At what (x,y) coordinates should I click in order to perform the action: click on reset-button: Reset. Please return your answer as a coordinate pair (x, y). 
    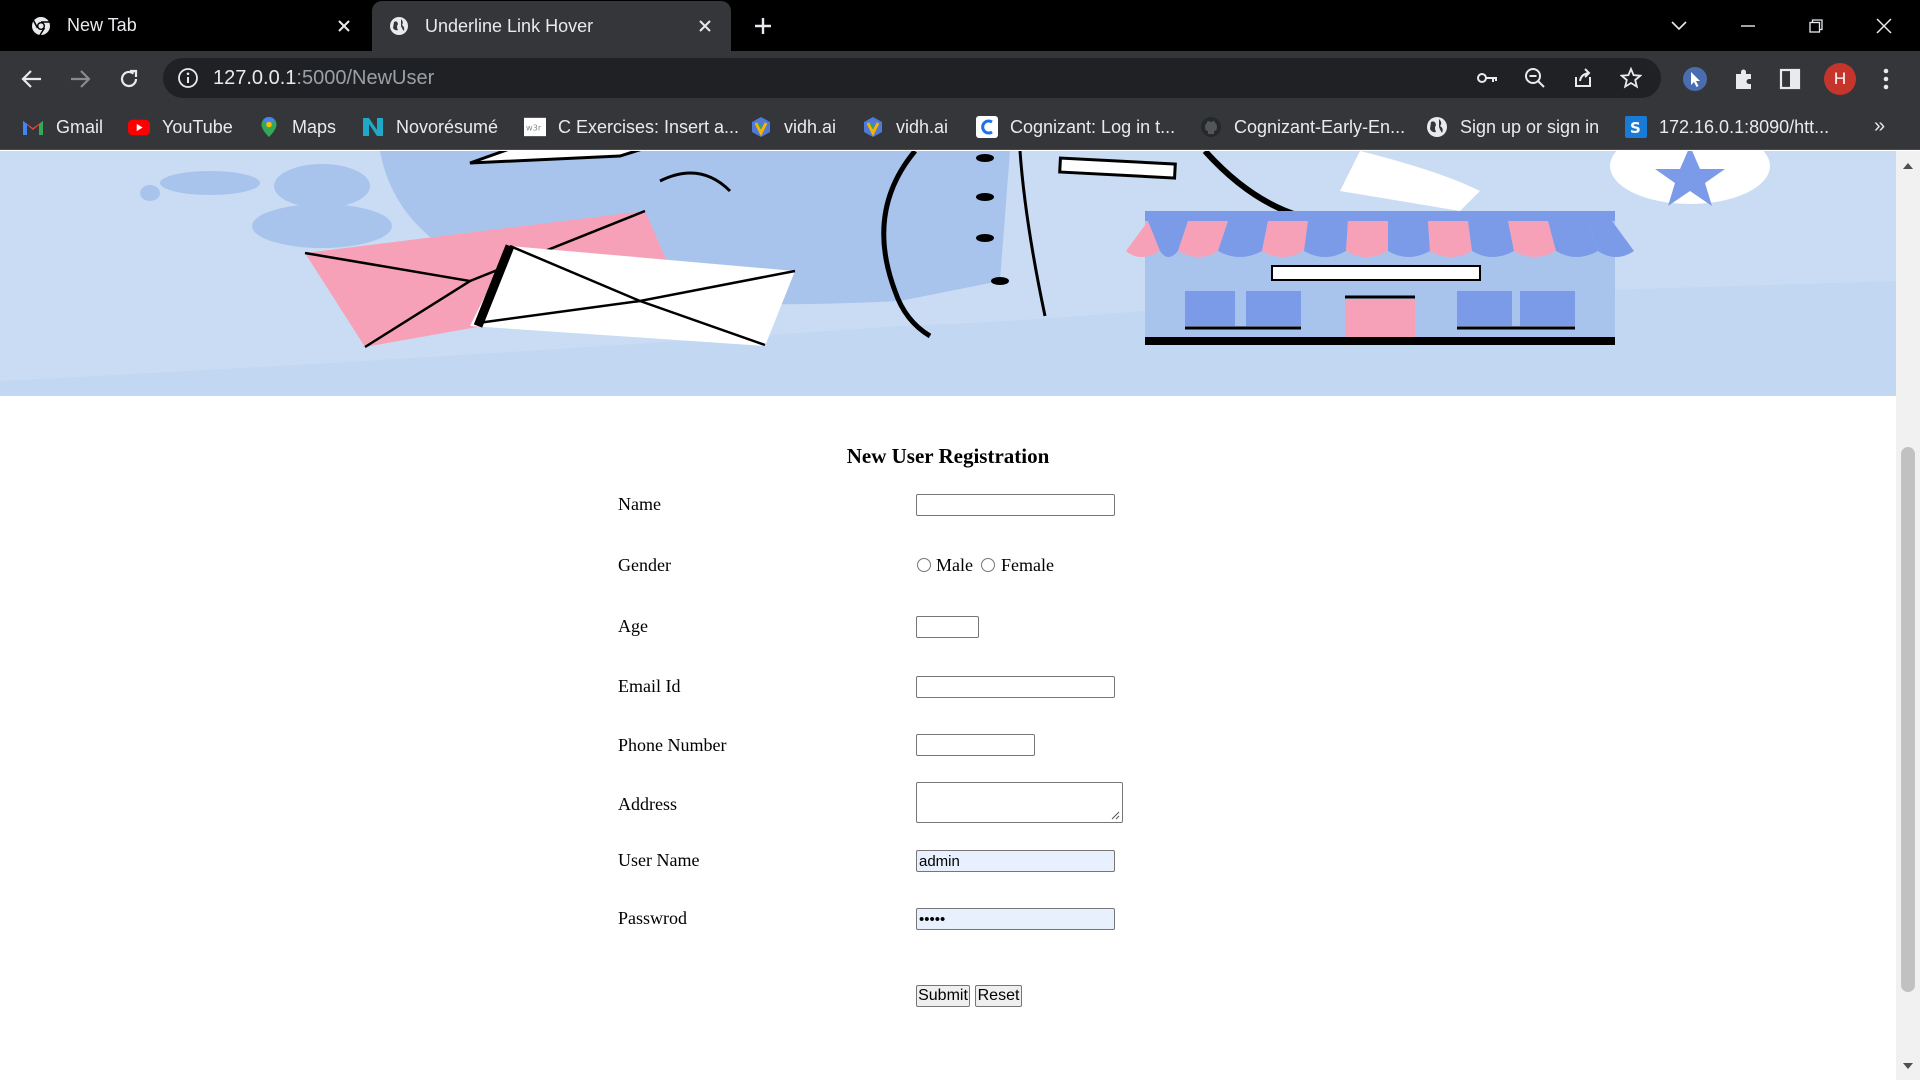
    Looking at the image, I should click on (998, 996).